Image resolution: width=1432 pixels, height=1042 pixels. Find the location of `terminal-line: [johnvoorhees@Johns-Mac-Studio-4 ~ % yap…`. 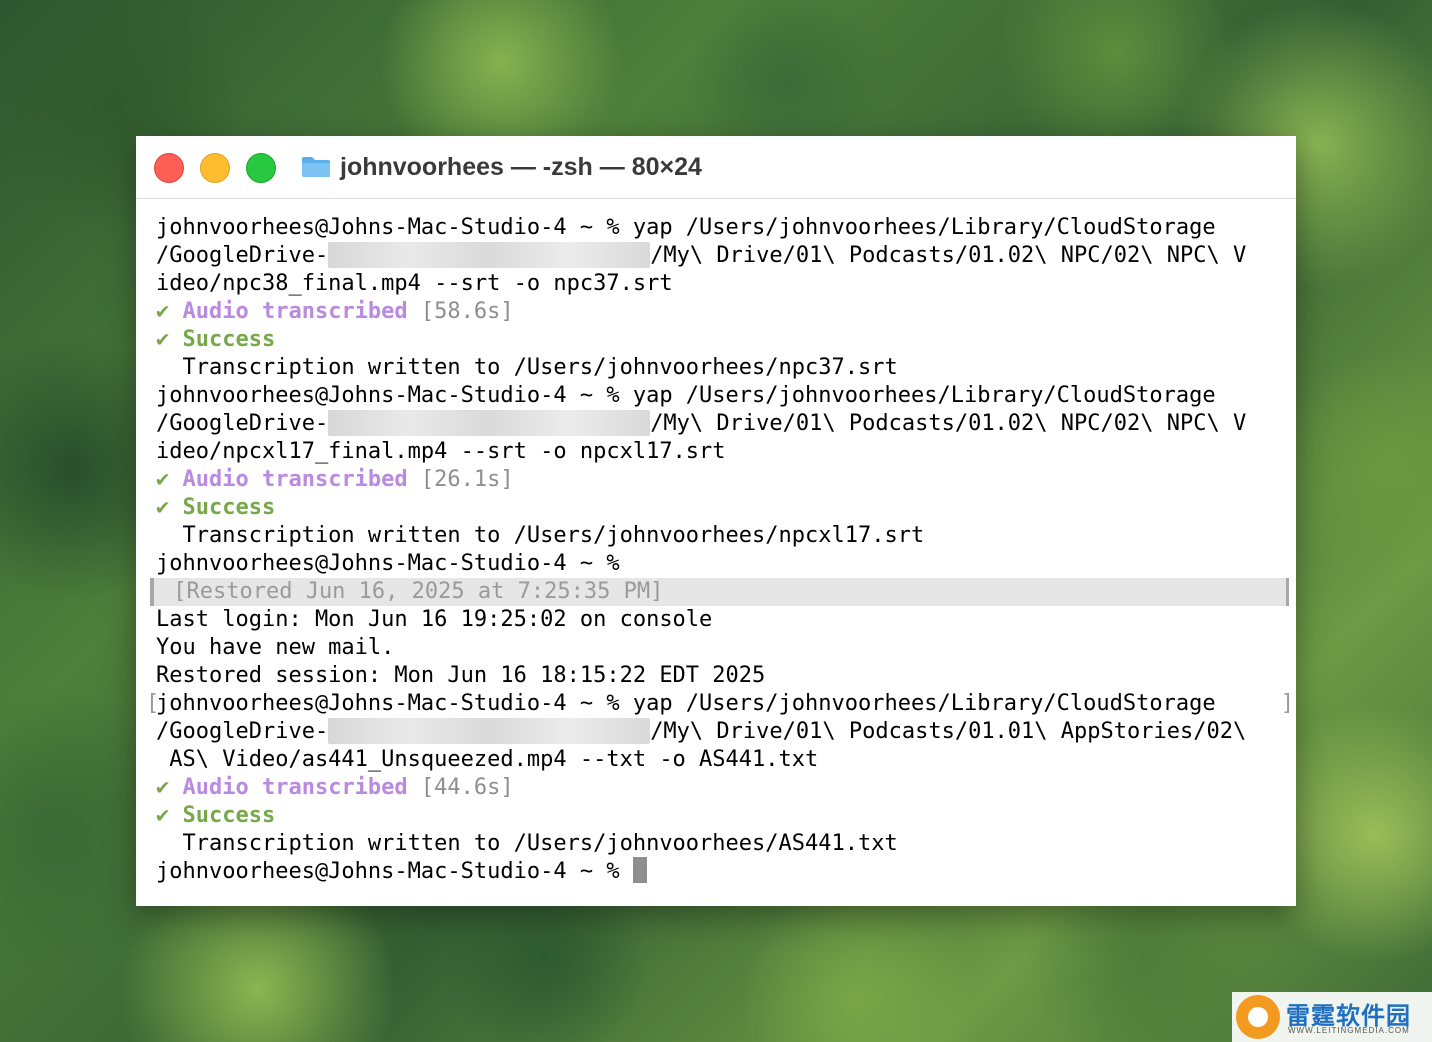

terminal-line: [johnvoorhees@Johns-Mac-Studio-4 ~ % yap… is located at coordinates (720, 704).